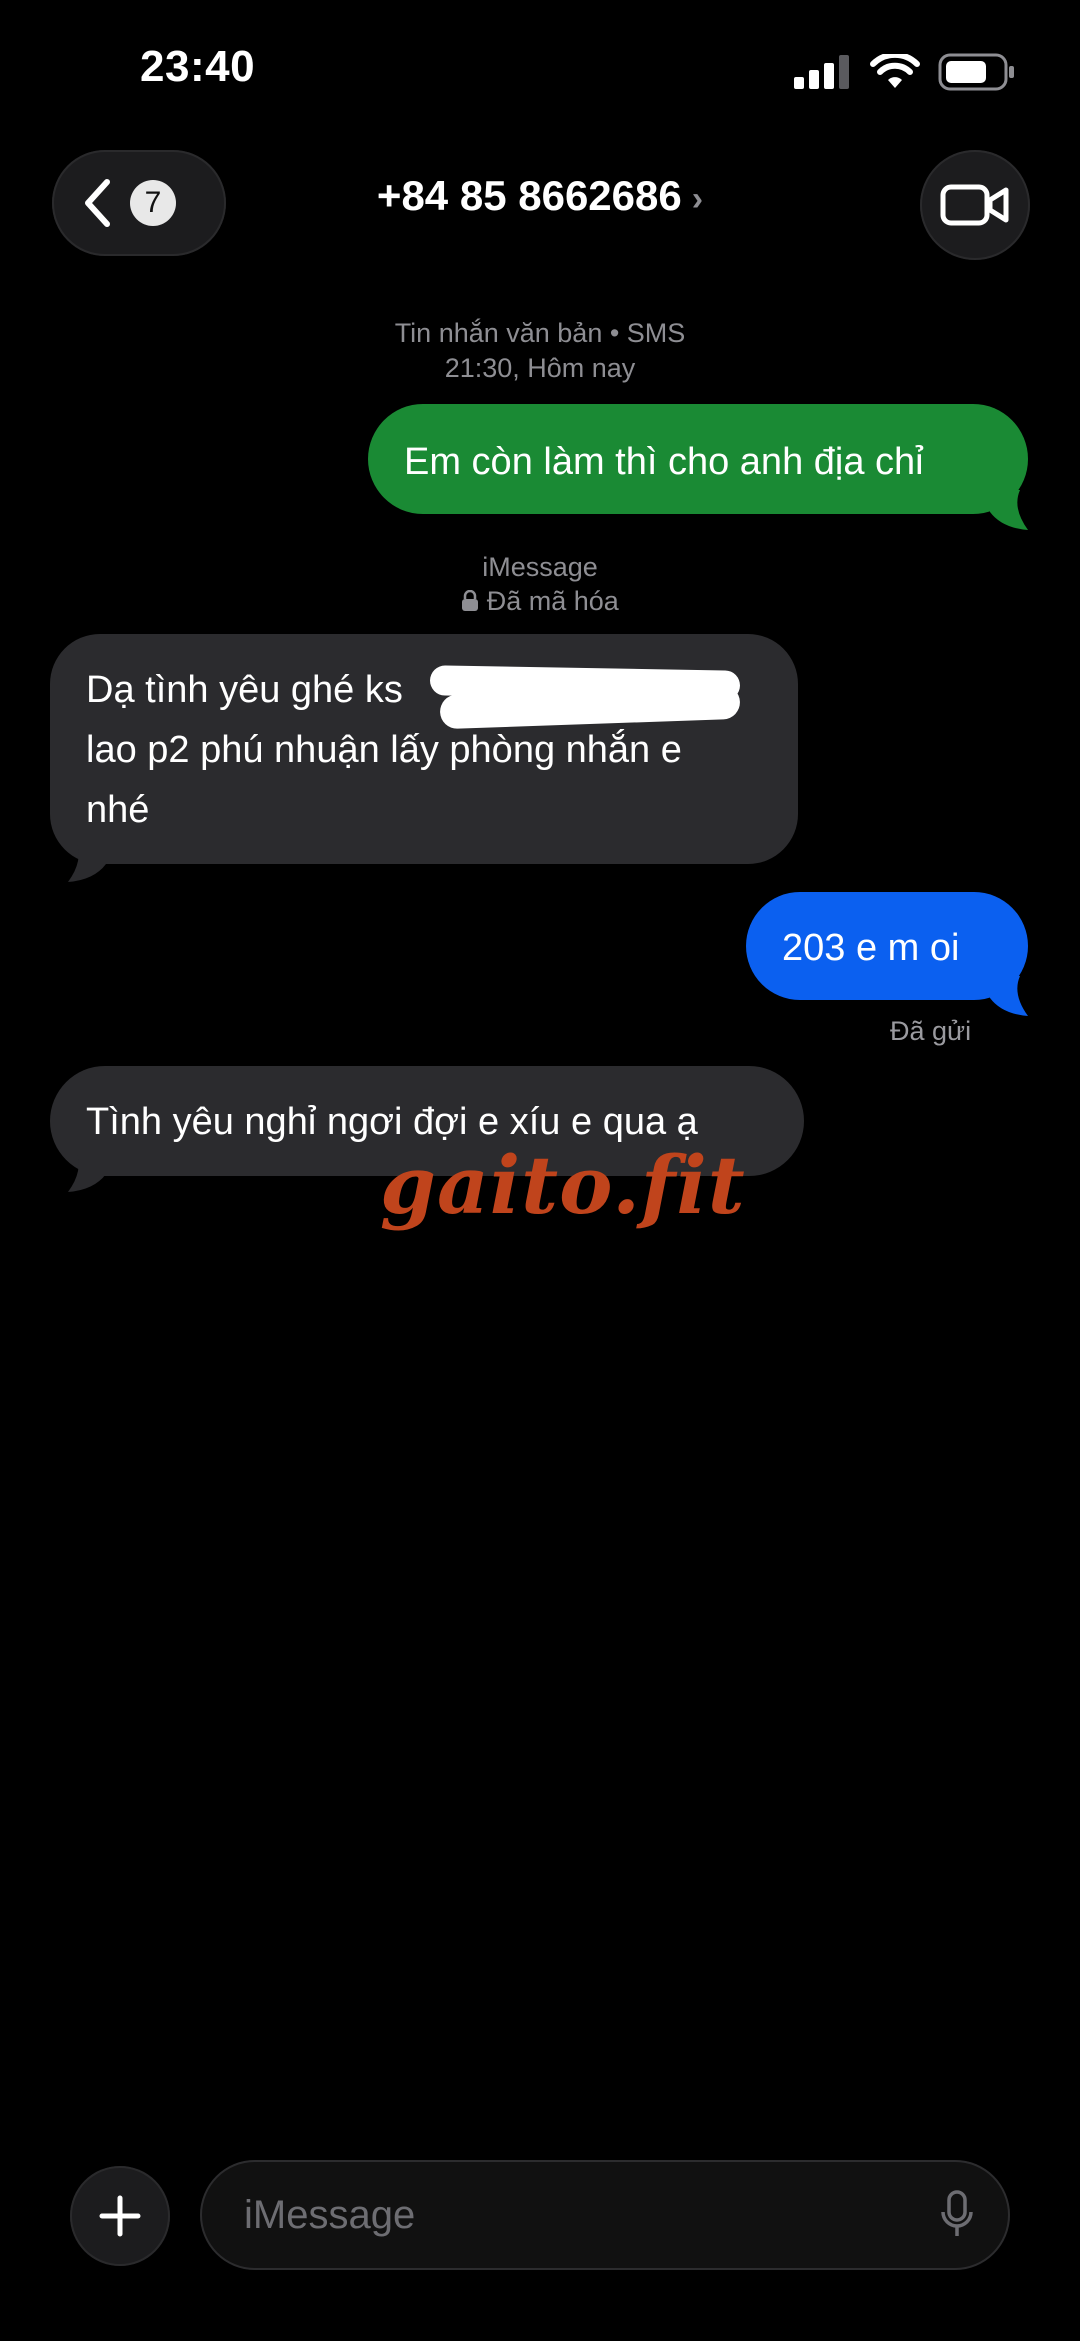 The width and height of the screenshot is (1080, 2341). What do you see at coordinates (470, 600) in the screenshot?
I see `lock-icon` at bounding box center [470, 600].